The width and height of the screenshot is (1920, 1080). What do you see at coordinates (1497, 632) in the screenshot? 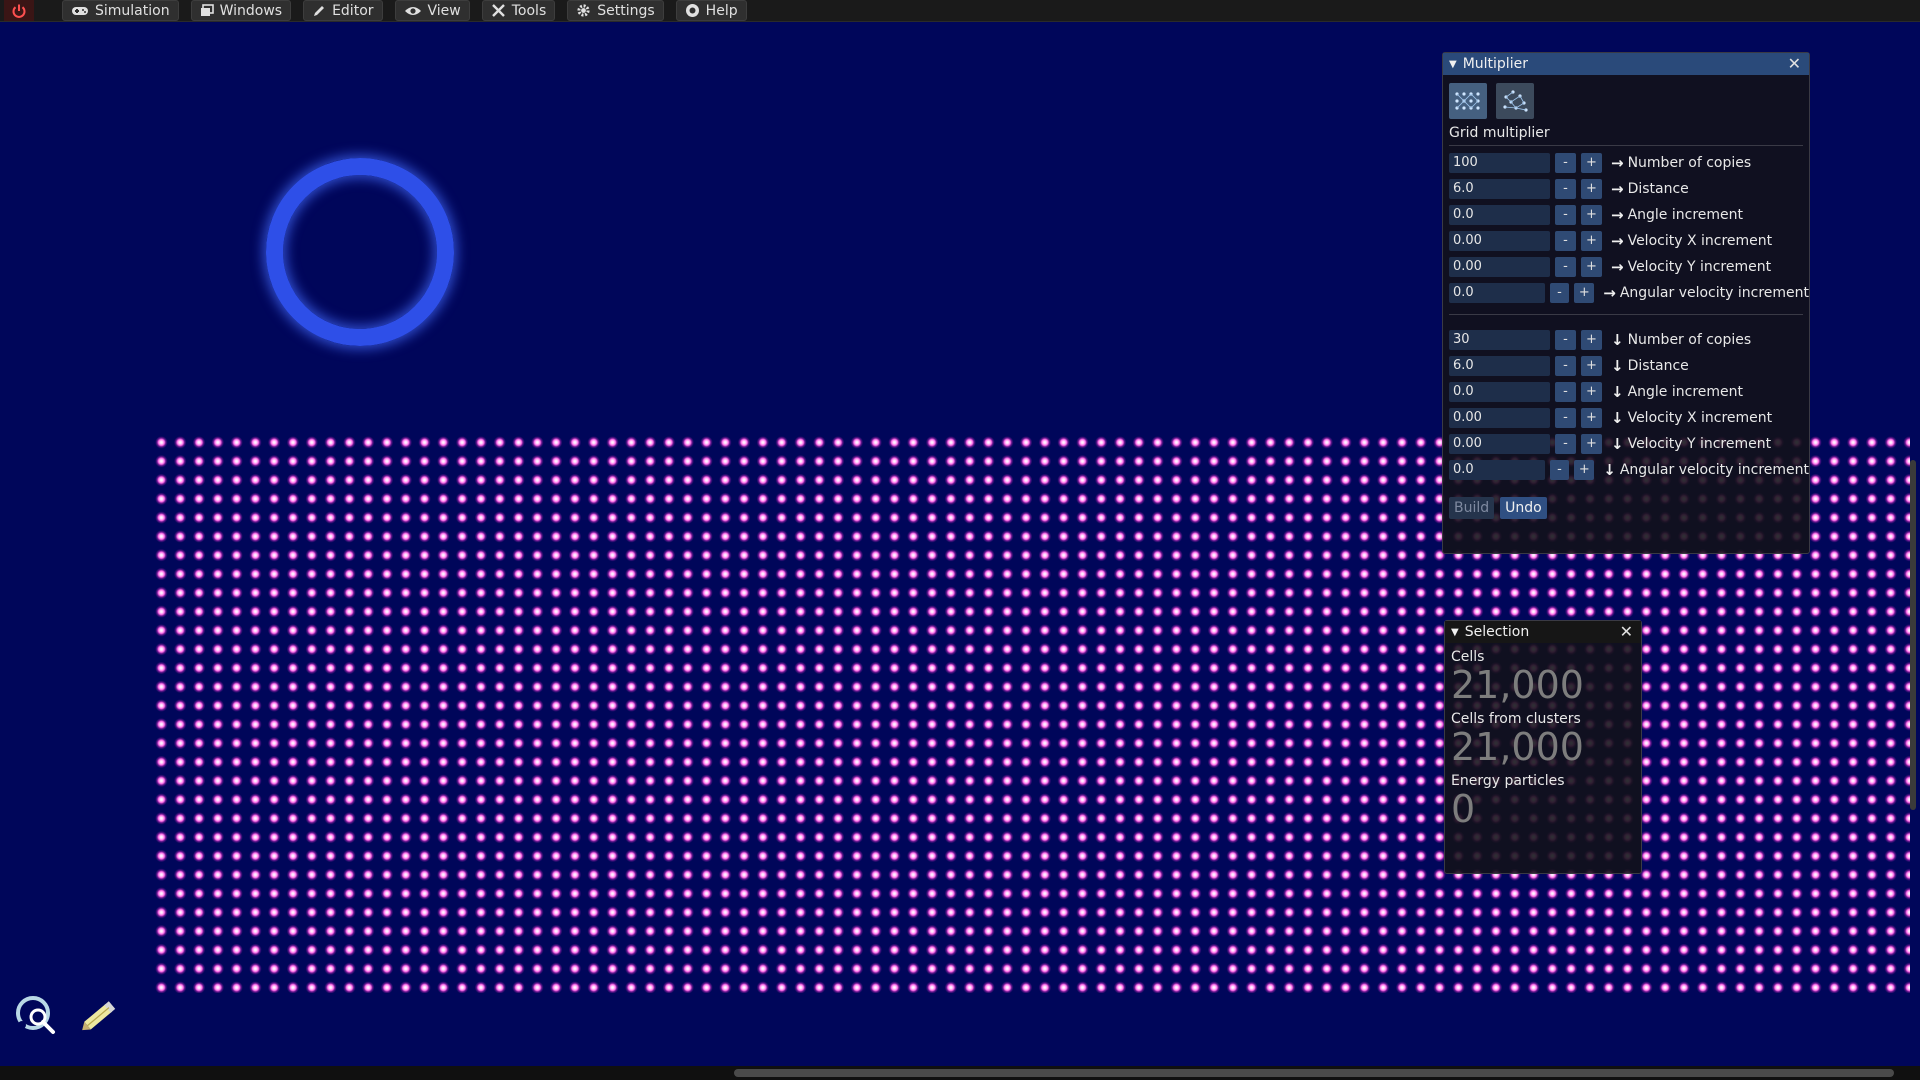
I see `selection-title: Selection` at bounding box center [1497, 632].